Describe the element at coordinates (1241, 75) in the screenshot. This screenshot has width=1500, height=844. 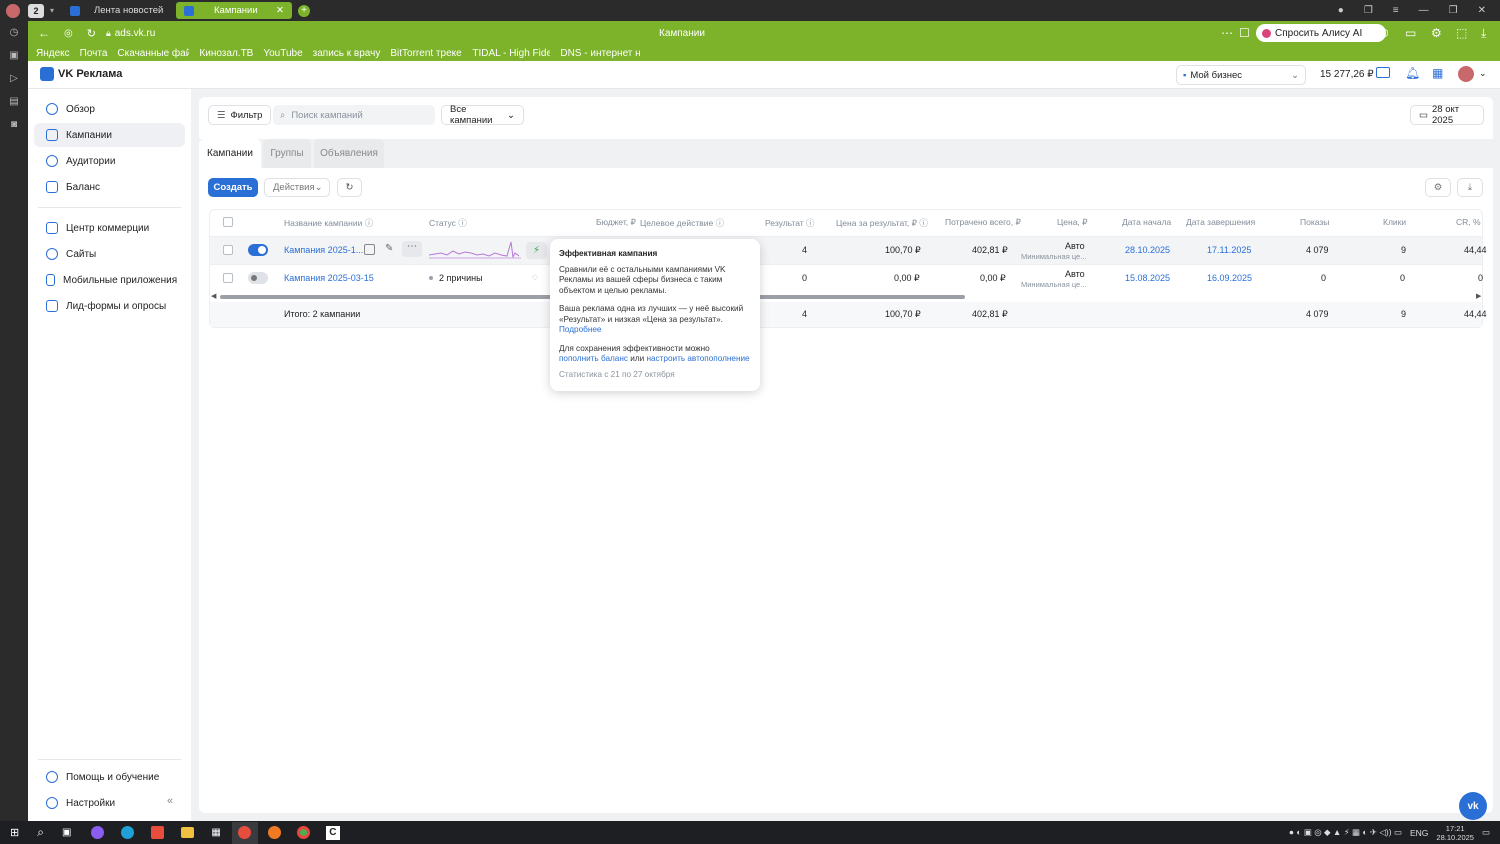
I see `account-select: ▪ Мой бизнес ⌄` at that location.